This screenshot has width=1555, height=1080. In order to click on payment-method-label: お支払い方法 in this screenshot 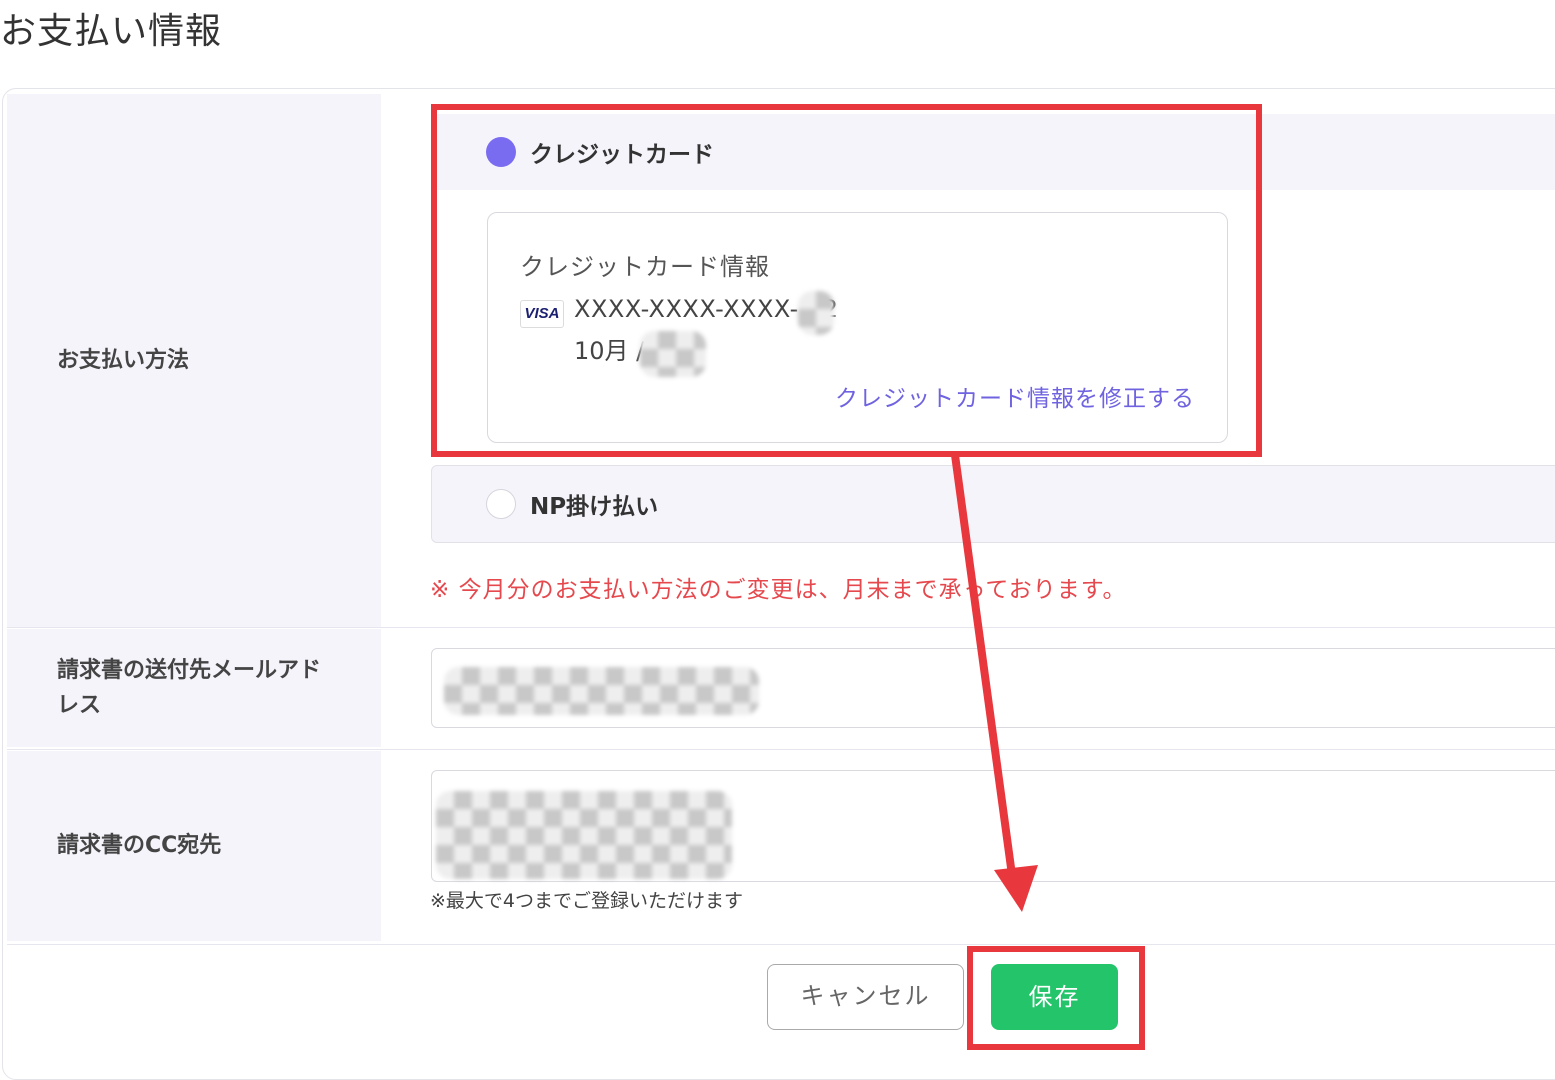, I will do `click(194, 361)`.